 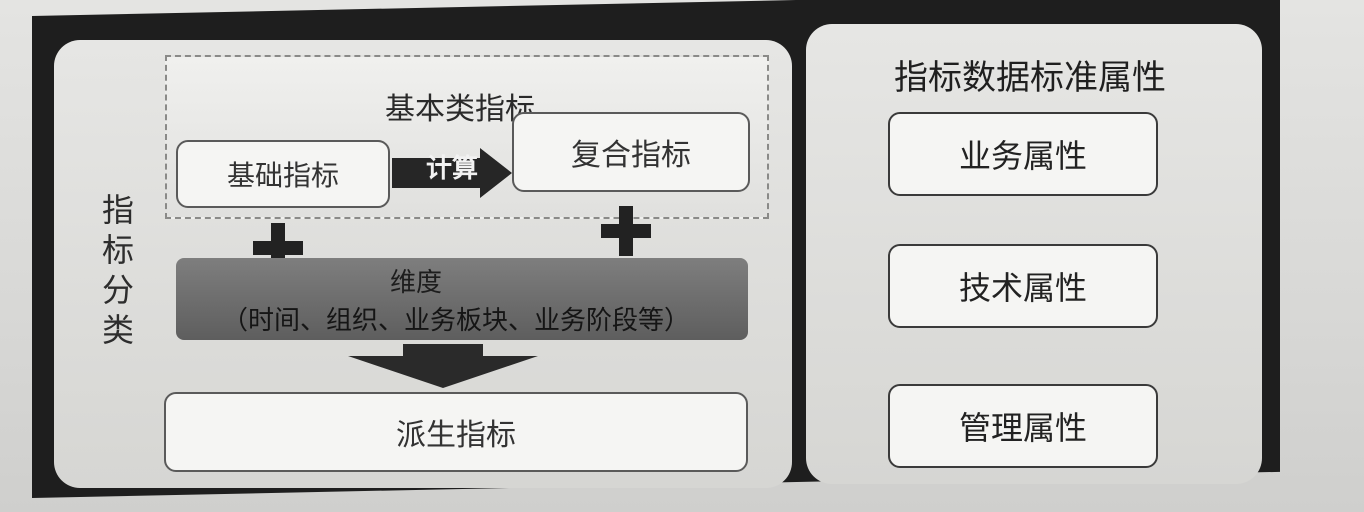 I want to click on side-label-char: 类, so click(x=117, y=330).